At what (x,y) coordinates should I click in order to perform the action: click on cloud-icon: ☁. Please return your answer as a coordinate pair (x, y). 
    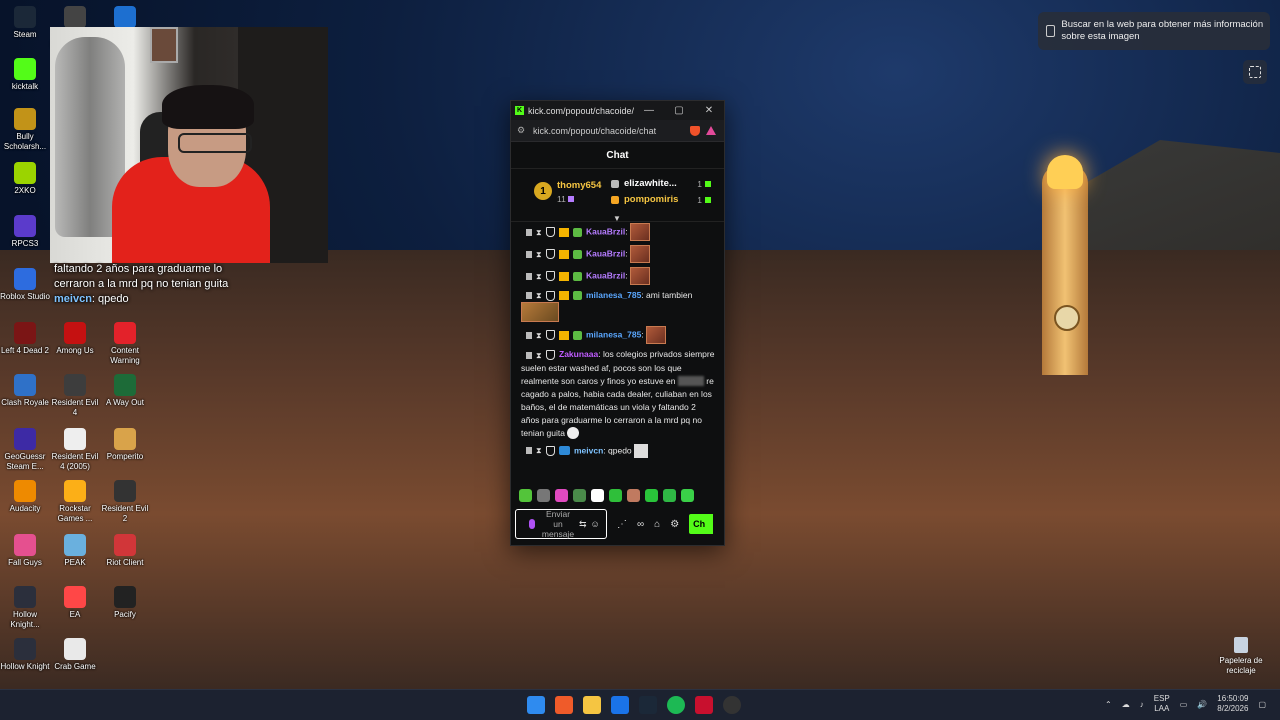
    Looking at the image, I should click on (1126, 704).